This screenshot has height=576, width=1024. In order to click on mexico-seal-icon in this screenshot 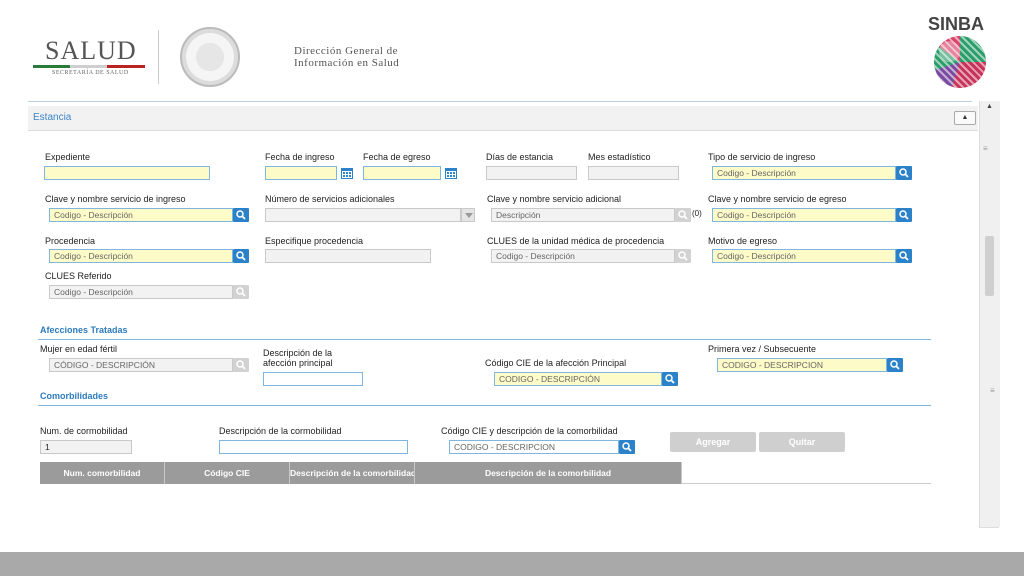, I will do `click(210, 57)`.